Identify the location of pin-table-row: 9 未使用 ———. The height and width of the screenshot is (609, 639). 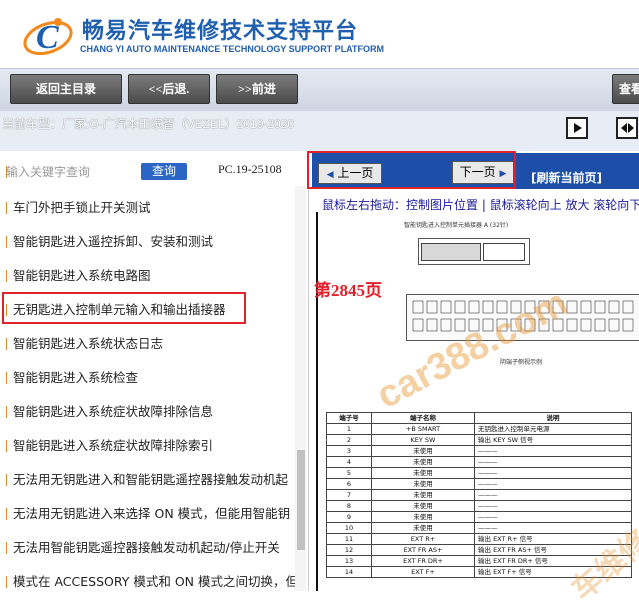
(479, 517).